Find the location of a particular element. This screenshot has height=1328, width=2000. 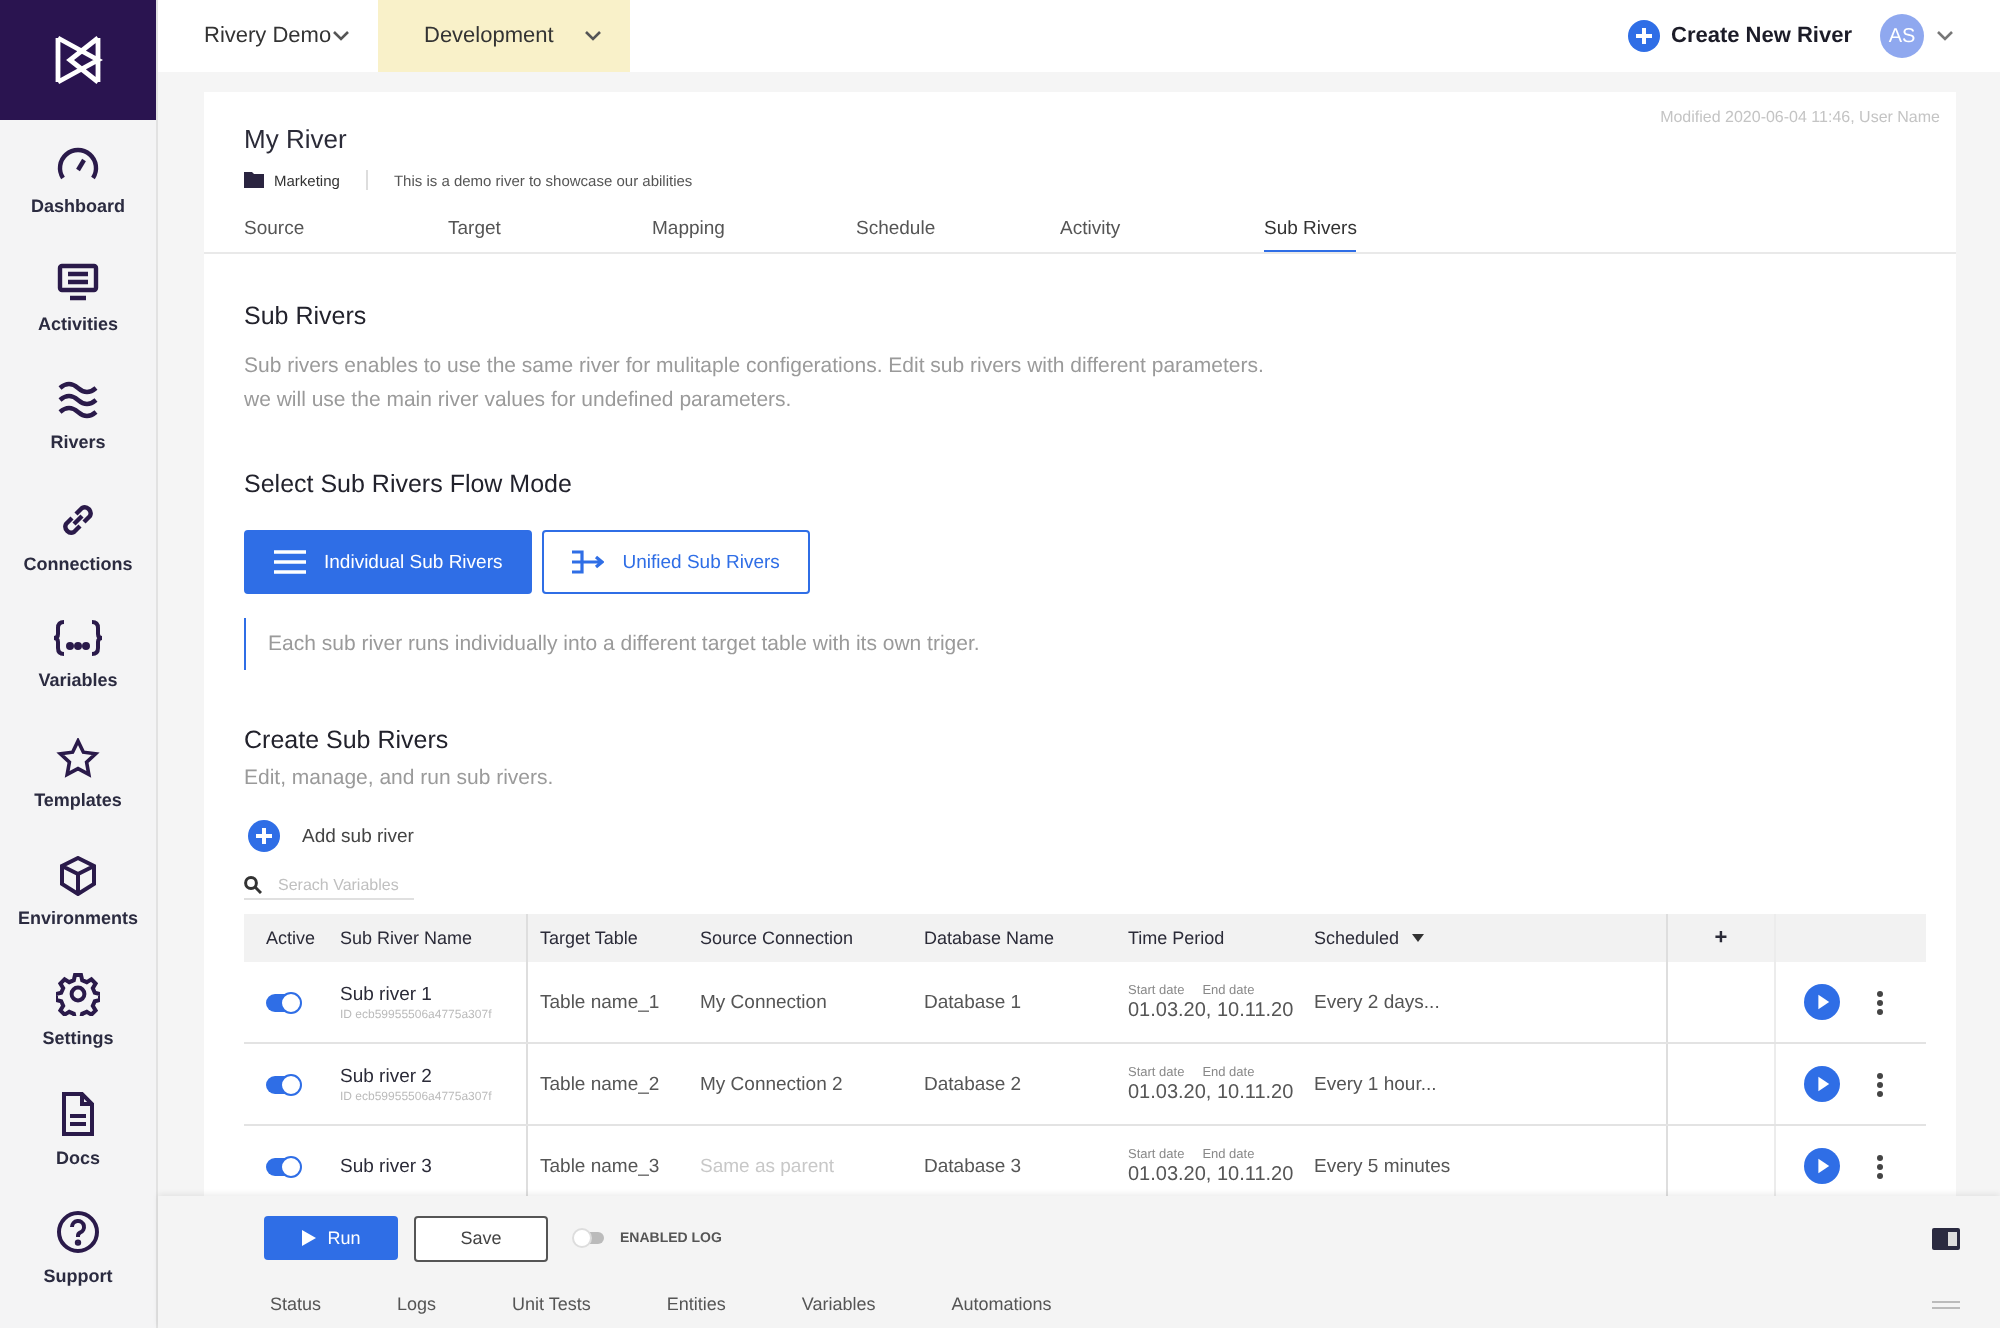

bottom-tab: Variables is located at coordinates (838, 1304).